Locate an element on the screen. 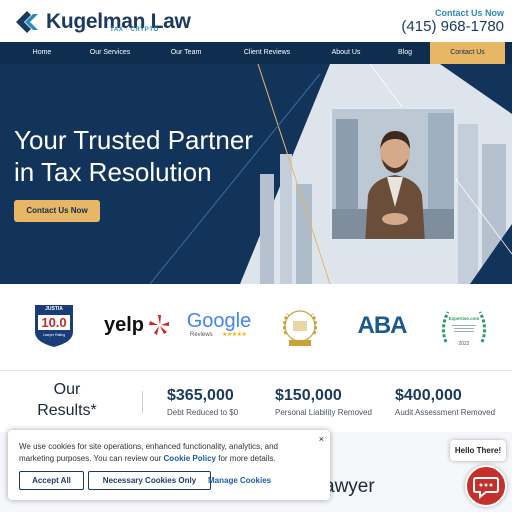 The height and width of the screenshot is (512, 512). stat-label-2: Personal Liability Removed is located at coordinates (323, 412).